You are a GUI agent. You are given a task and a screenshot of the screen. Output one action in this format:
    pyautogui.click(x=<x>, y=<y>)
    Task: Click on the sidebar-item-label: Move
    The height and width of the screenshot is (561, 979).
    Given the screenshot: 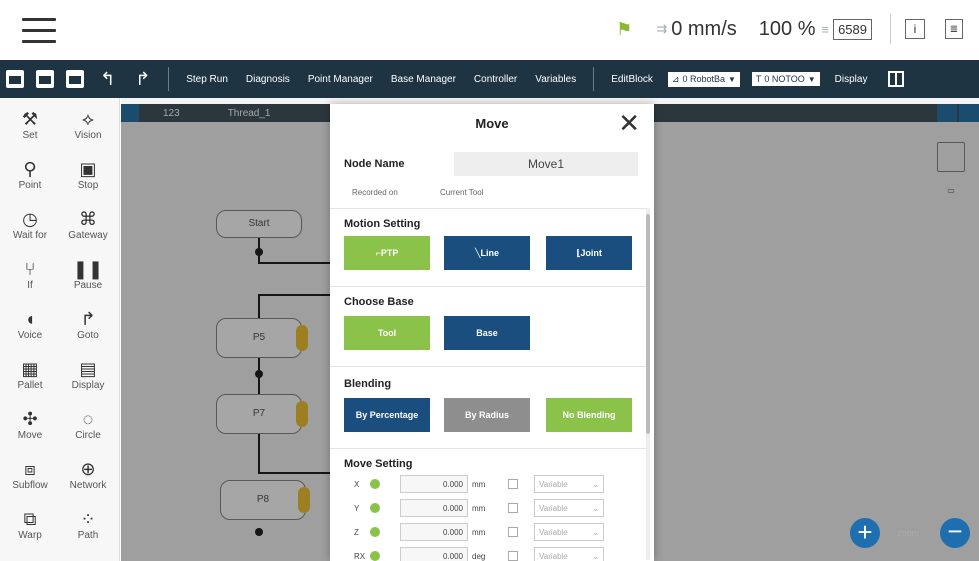 What is the action you would take?
    pyautogui.click(x=30, y=435)
    